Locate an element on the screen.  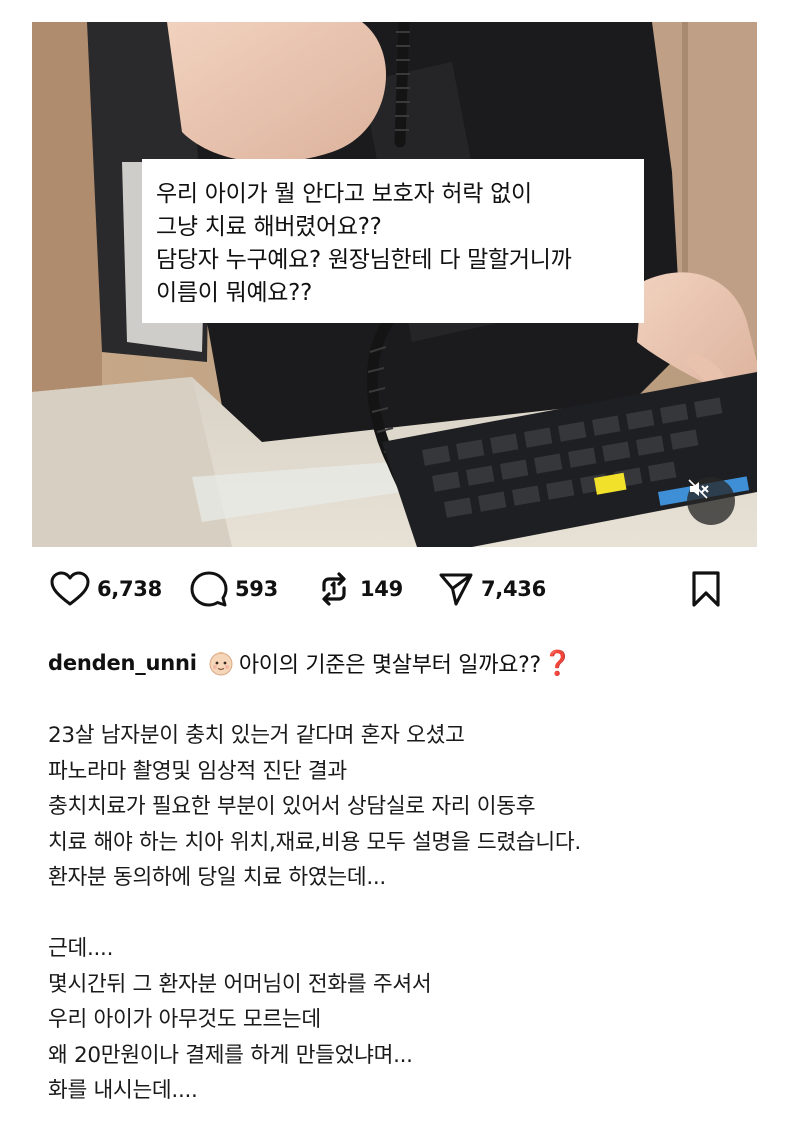
caption-line: 파노라마 촬영및 임상적 진단 결과 is located at coordinates (197, 771).